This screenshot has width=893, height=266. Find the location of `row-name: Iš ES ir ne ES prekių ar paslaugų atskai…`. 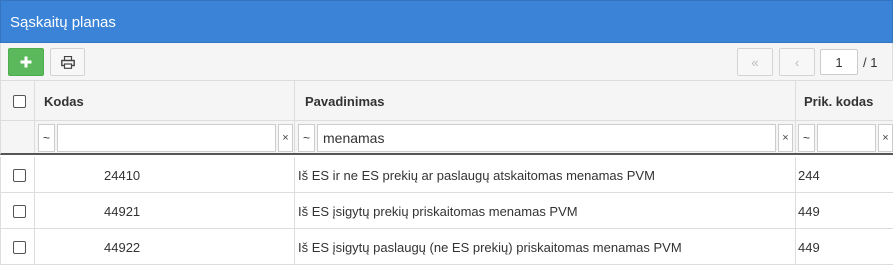

row-name: Iš ES ir ne ES prekių ar paslaugų atskai… is located at coordinates (476, 175).